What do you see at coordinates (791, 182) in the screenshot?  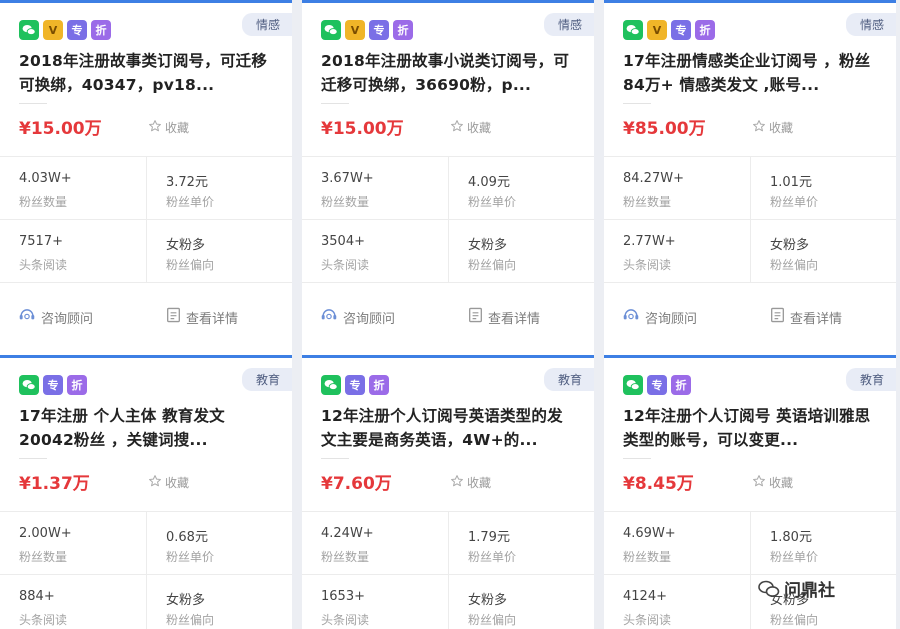 I see `stat-value: 1.01元` at bounding box center [791, 182].